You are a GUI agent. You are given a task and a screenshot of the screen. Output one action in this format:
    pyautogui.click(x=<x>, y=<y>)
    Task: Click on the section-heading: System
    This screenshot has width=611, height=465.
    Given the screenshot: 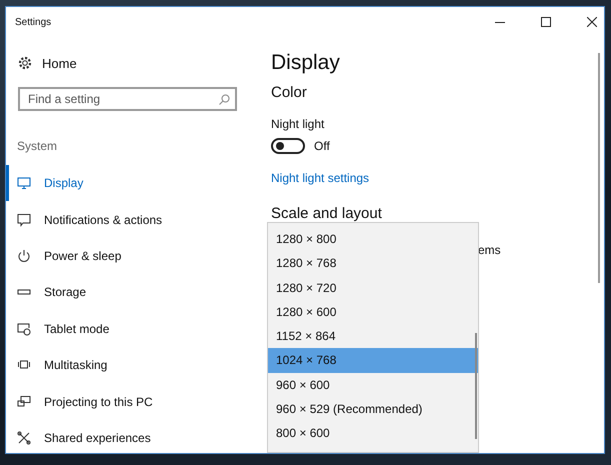 What is the action you would take?
    pyautogui.click(x=37, y=146)
    